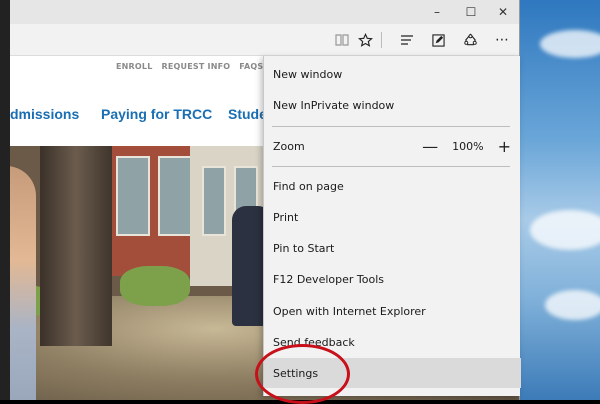 This screenshot has height=404, width=600. I want to click on utility-nav: ENROLL REQUEST INFO FAQS D, so click(200, 66).